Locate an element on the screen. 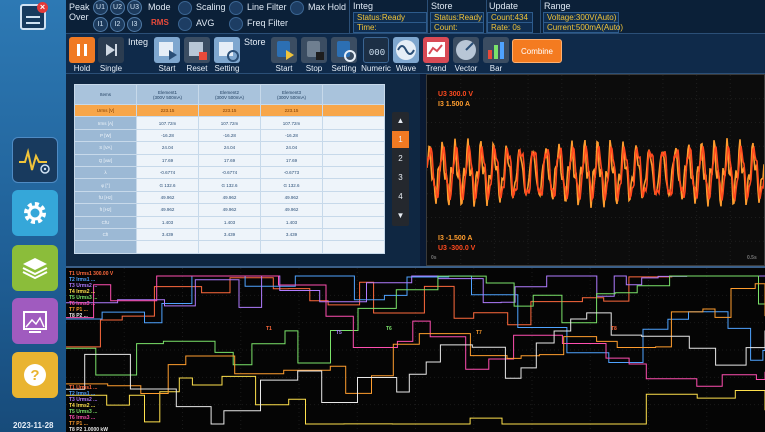 This screenshot has width=765, height=432. screenshot-button is located at coordinates (35, 321).